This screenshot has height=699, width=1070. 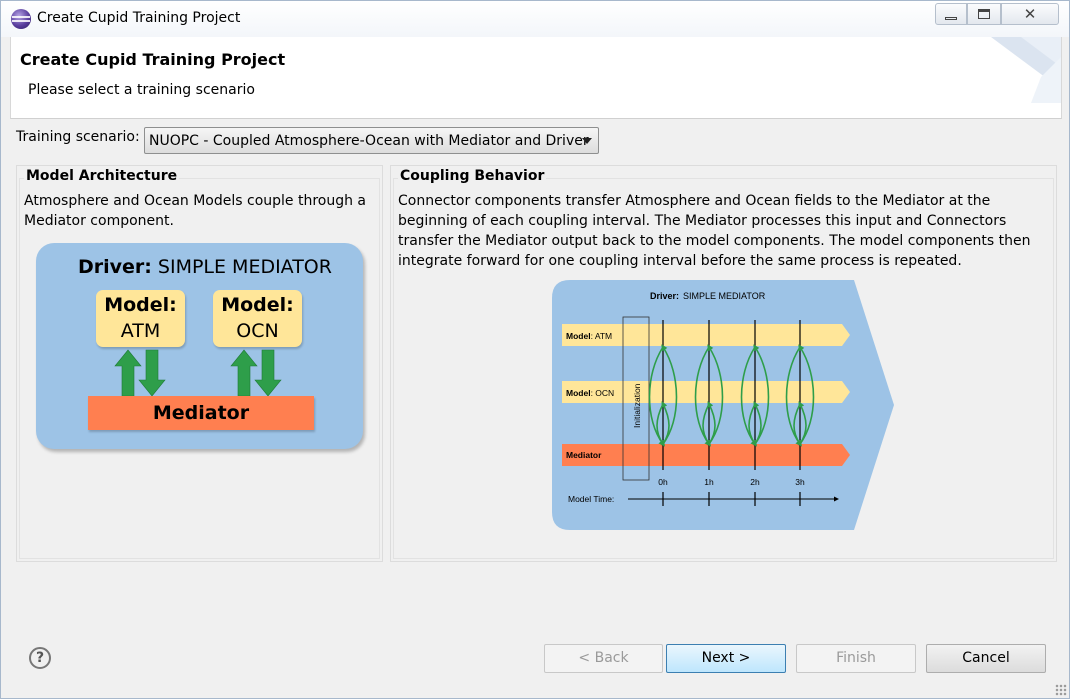 What do you see at coordinates (591, 499) in the screenshot?
I see `model-time-label: Model Time:` at bounding box center [591, 499].